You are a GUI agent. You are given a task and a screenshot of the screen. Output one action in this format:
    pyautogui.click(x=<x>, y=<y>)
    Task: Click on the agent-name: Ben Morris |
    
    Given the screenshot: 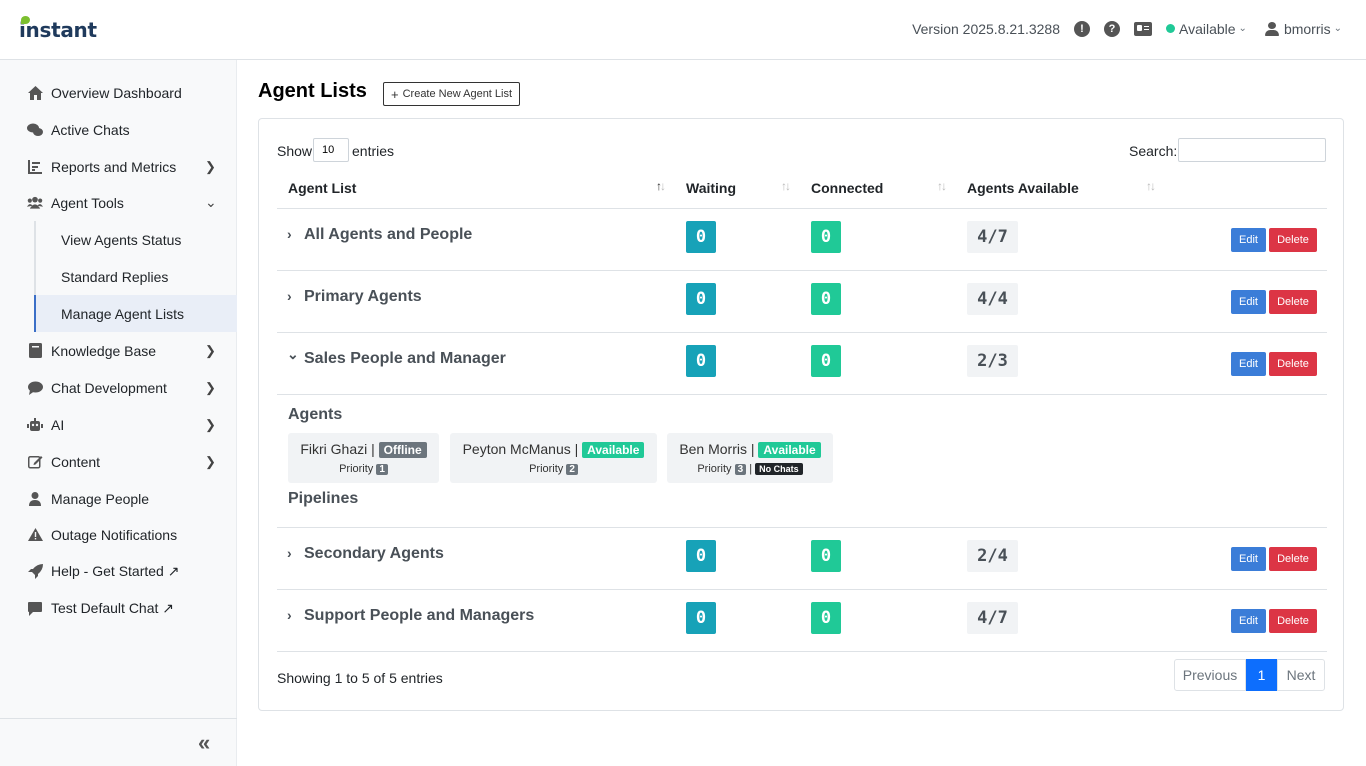 What is the action you would take?
    pyautogui.click(x=717, y=449)
    